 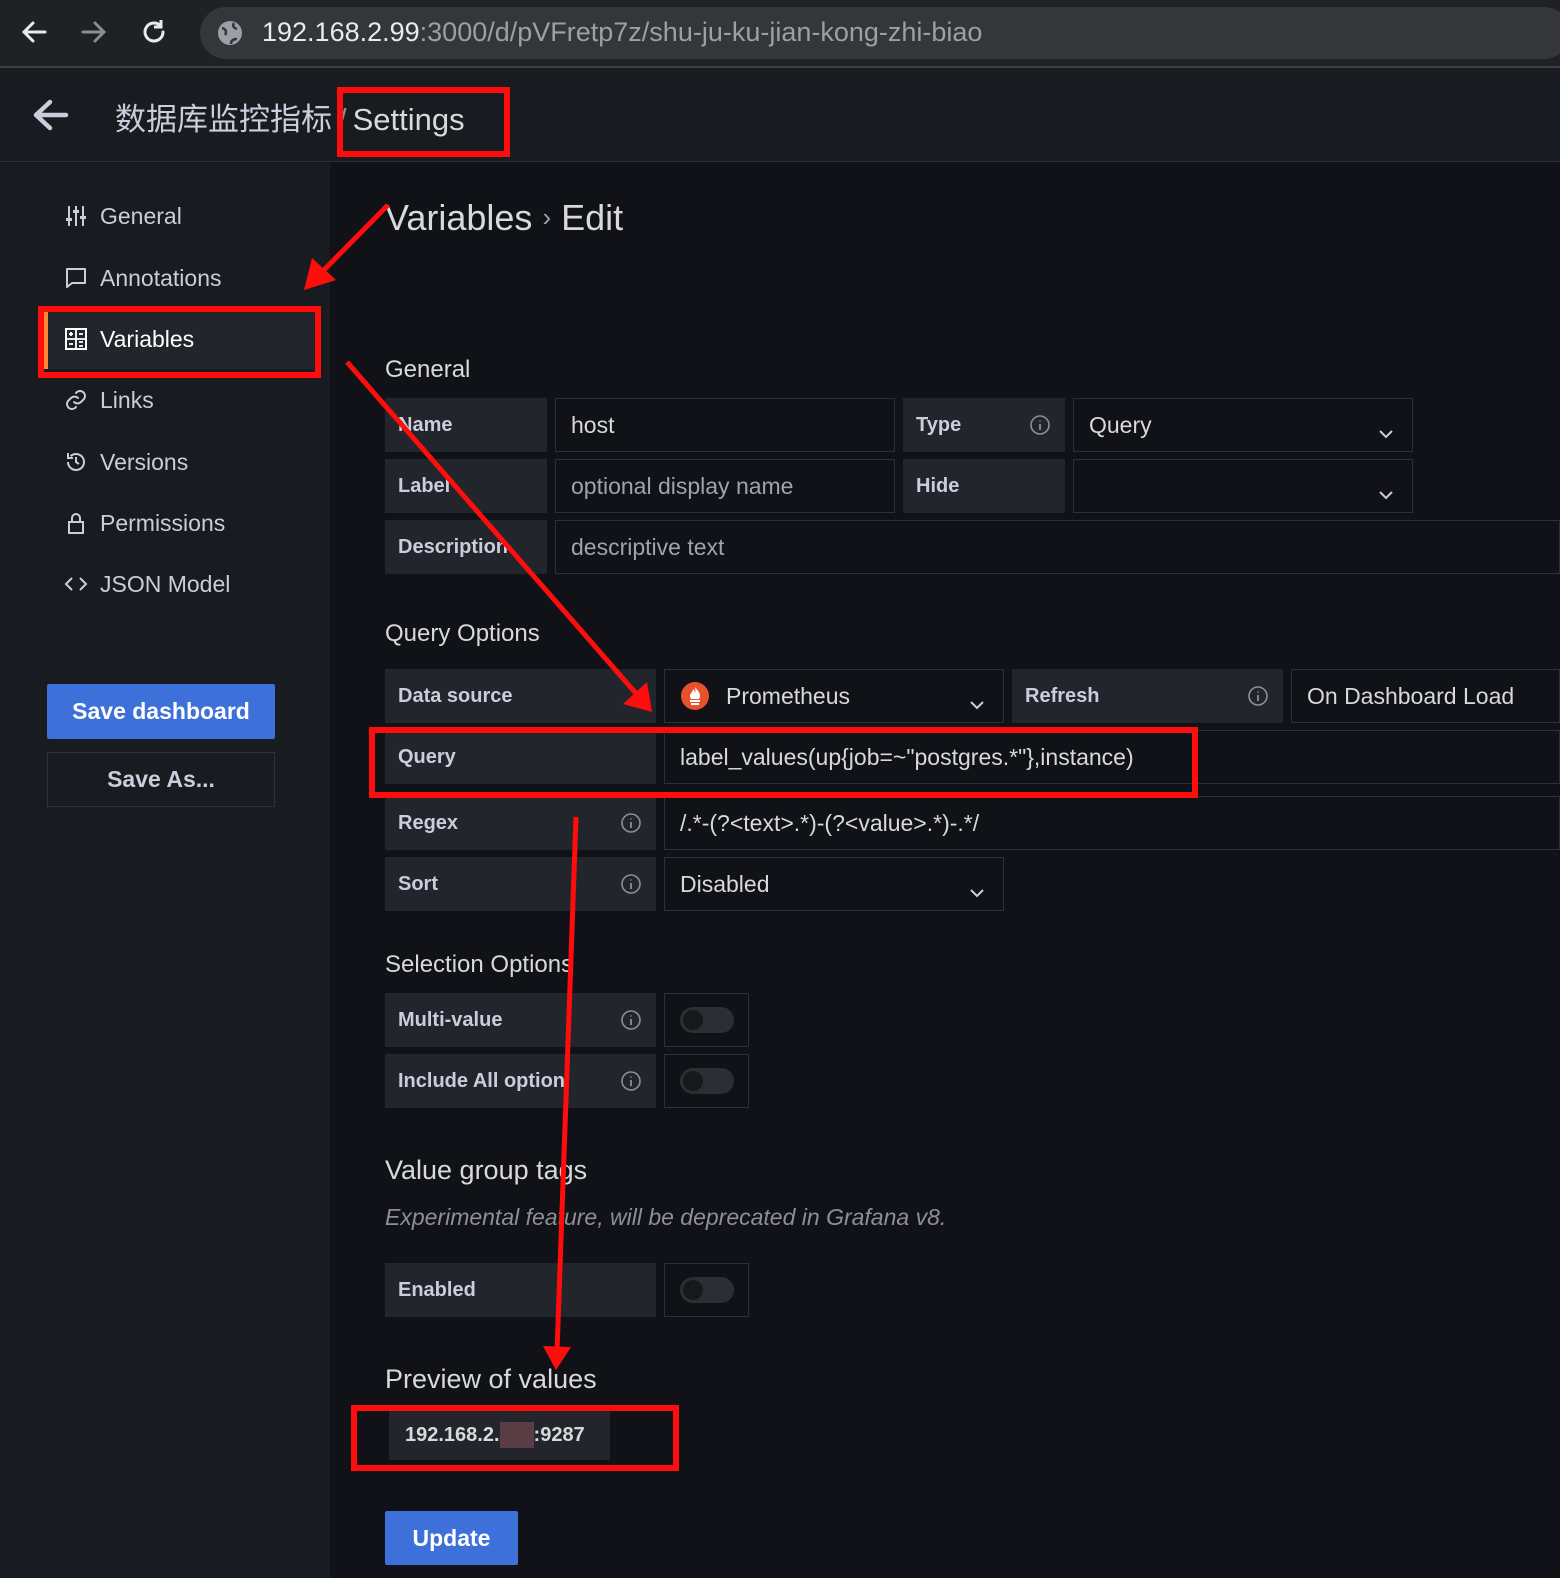 I want to click on multi-value-toggle, so click(x=707, y=1020).